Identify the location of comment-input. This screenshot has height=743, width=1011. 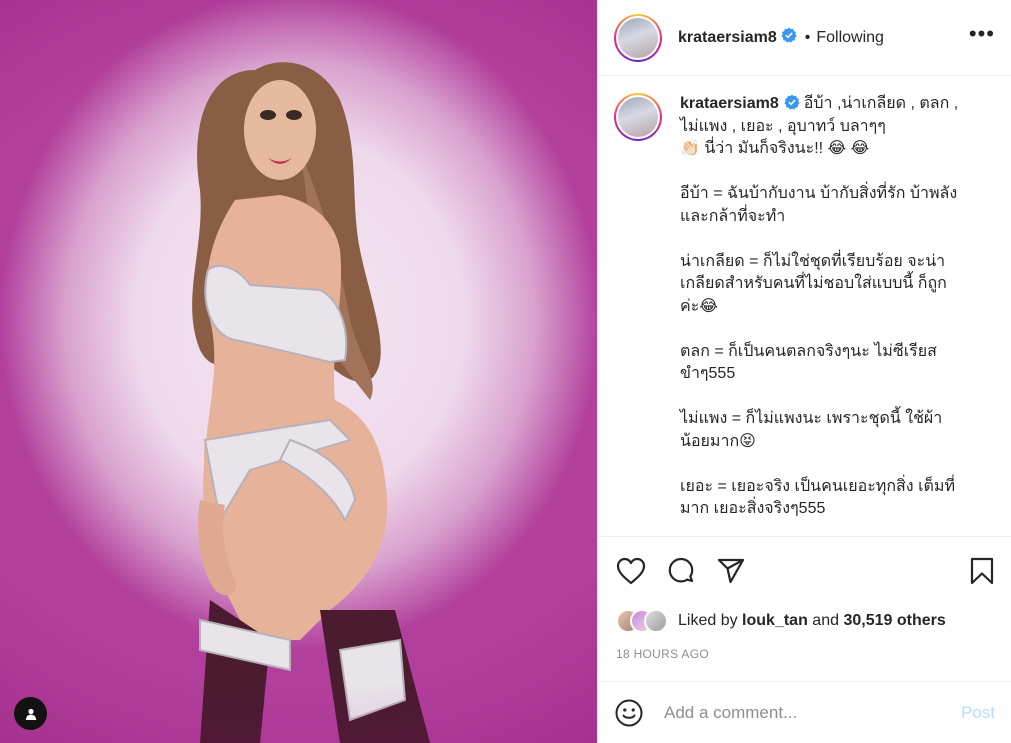
(812, 712).